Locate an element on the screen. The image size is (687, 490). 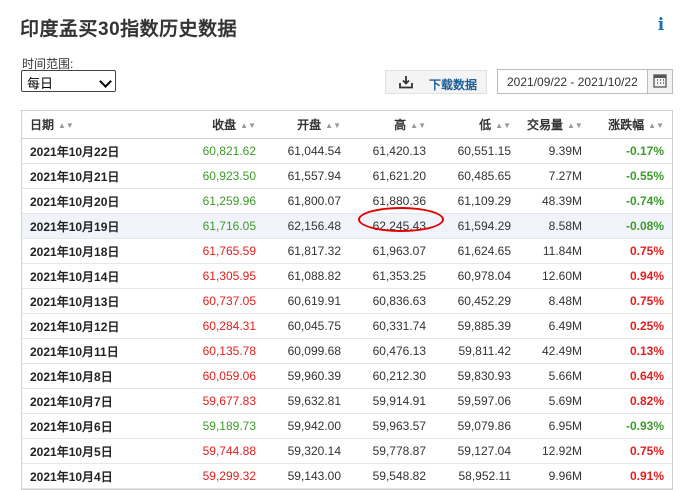
cell-volume: 9.96M is located at coordinates (554, 476).